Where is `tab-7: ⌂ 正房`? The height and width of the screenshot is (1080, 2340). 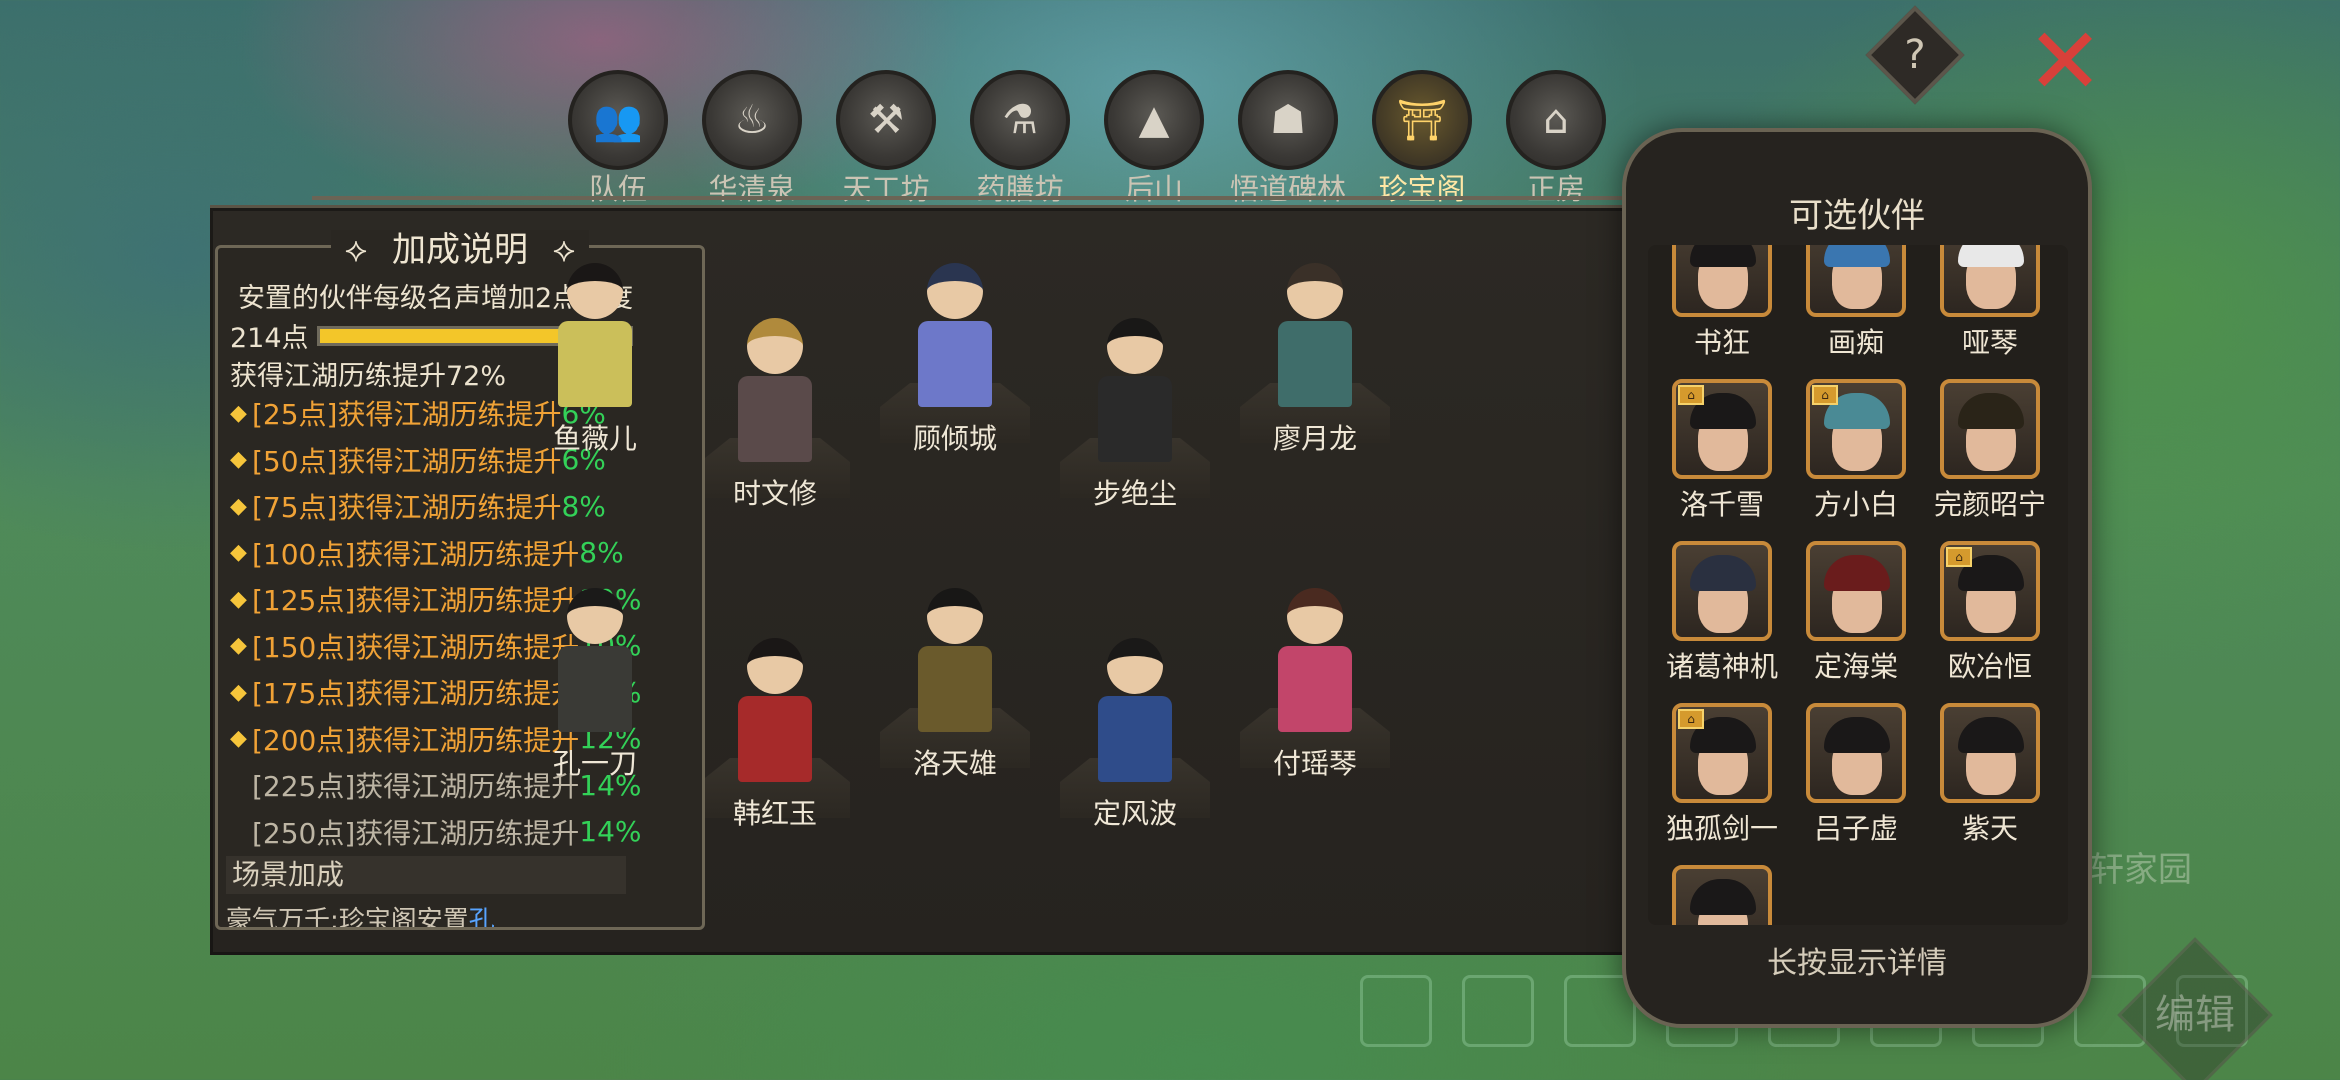
tab-7: ⌂ 正房 is located at coordinates (1556, 140).